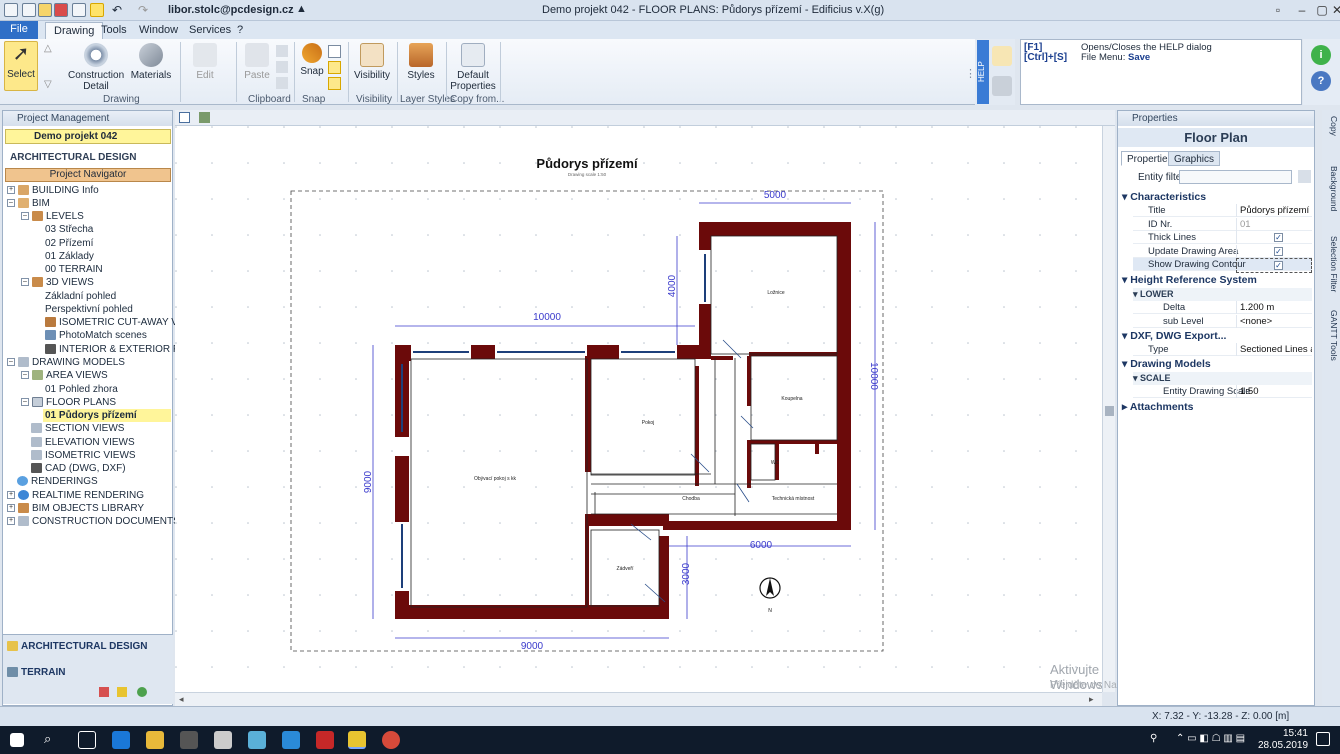  Describe the element at coordinates (96, 67) in the screenshot. I see `construction-detail-button: Construction Detail` at that location.